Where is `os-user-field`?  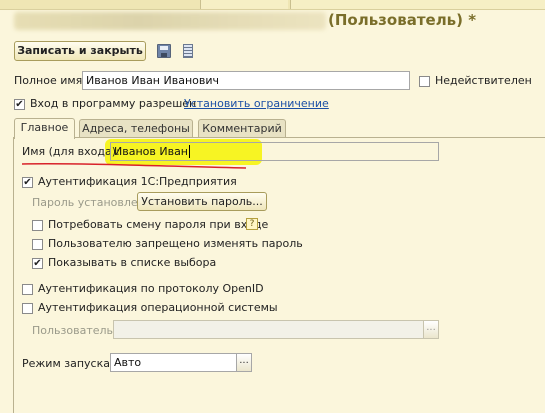
os-user-field is located at coordinates (268, 329).